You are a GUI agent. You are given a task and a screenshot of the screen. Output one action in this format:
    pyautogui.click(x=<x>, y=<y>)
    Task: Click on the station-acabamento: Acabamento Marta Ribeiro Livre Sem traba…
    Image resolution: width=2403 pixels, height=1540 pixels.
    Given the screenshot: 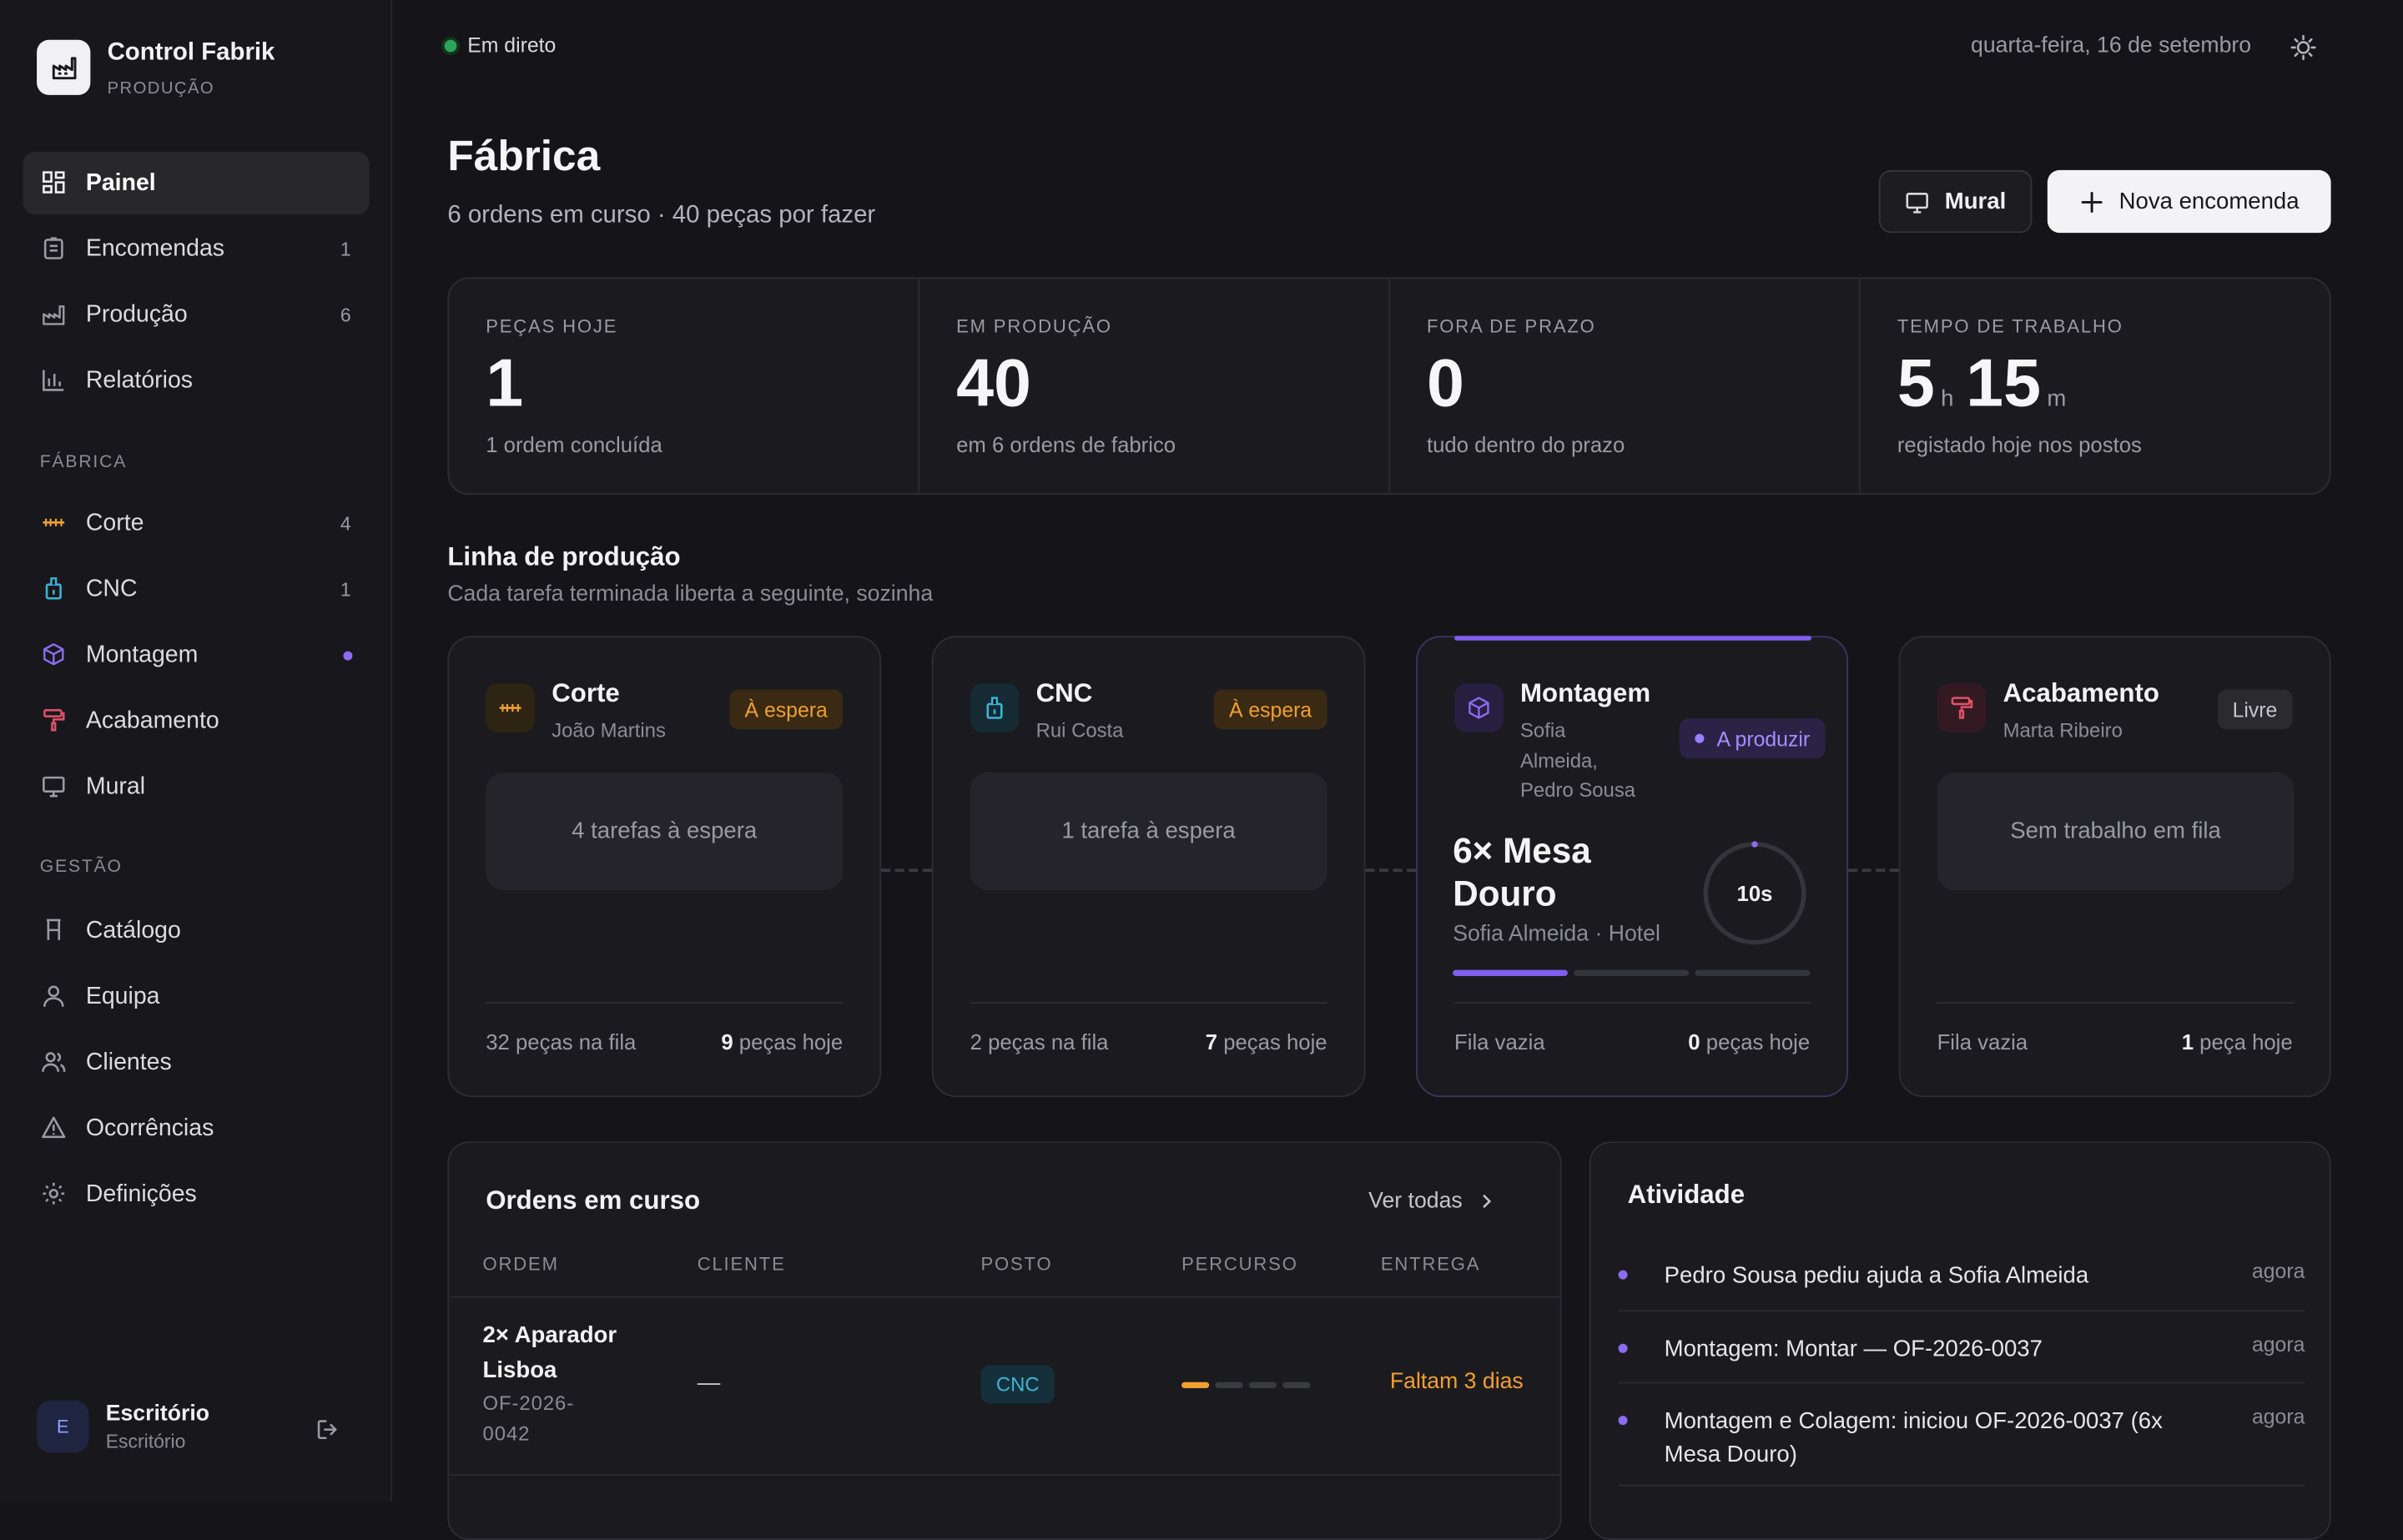 What is the action you would take?
    pyautogui.click(x=2114, y=867)
    